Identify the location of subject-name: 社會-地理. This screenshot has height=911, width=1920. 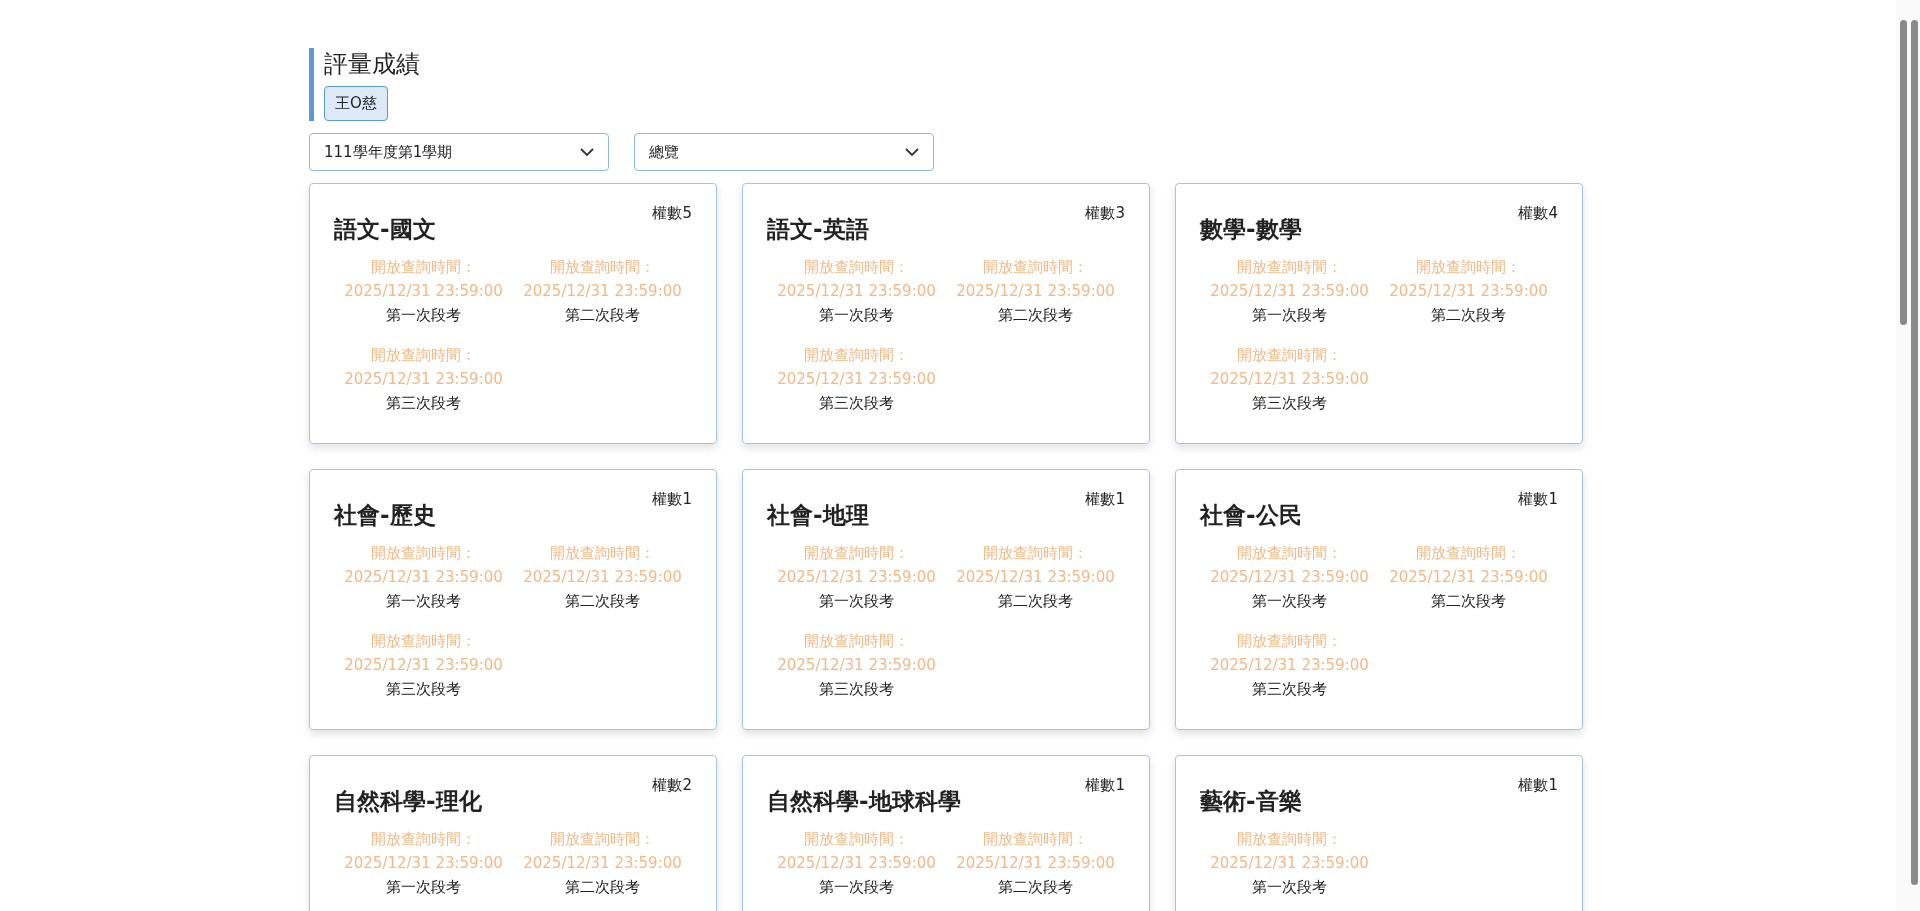
(818, 515).